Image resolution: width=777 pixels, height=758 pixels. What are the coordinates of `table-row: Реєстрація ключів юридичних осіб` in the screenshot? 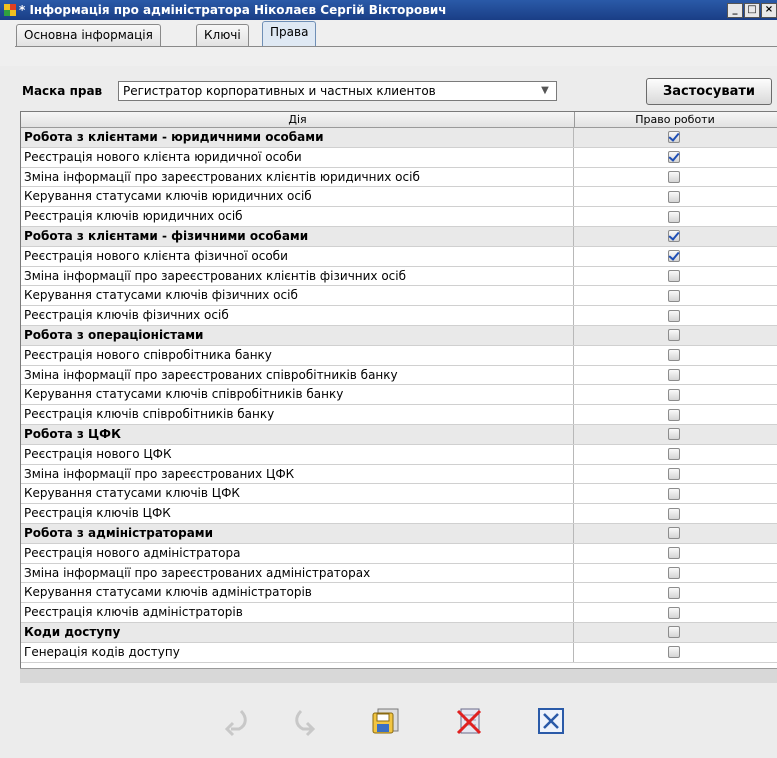 It's located at (399, 217).